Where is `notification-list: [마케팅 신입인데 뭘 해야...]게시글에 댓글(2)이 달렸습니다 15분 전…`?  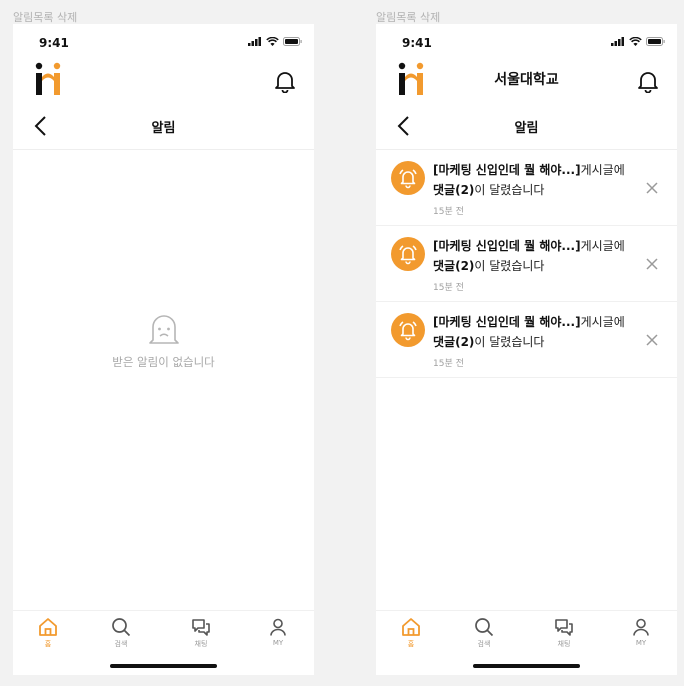 notification-list: [마케팅 신입인데 뭘 해야...]게시글에 댓글(2)이 달렸습니다 15분 전… is located at coordinates (526, 264).